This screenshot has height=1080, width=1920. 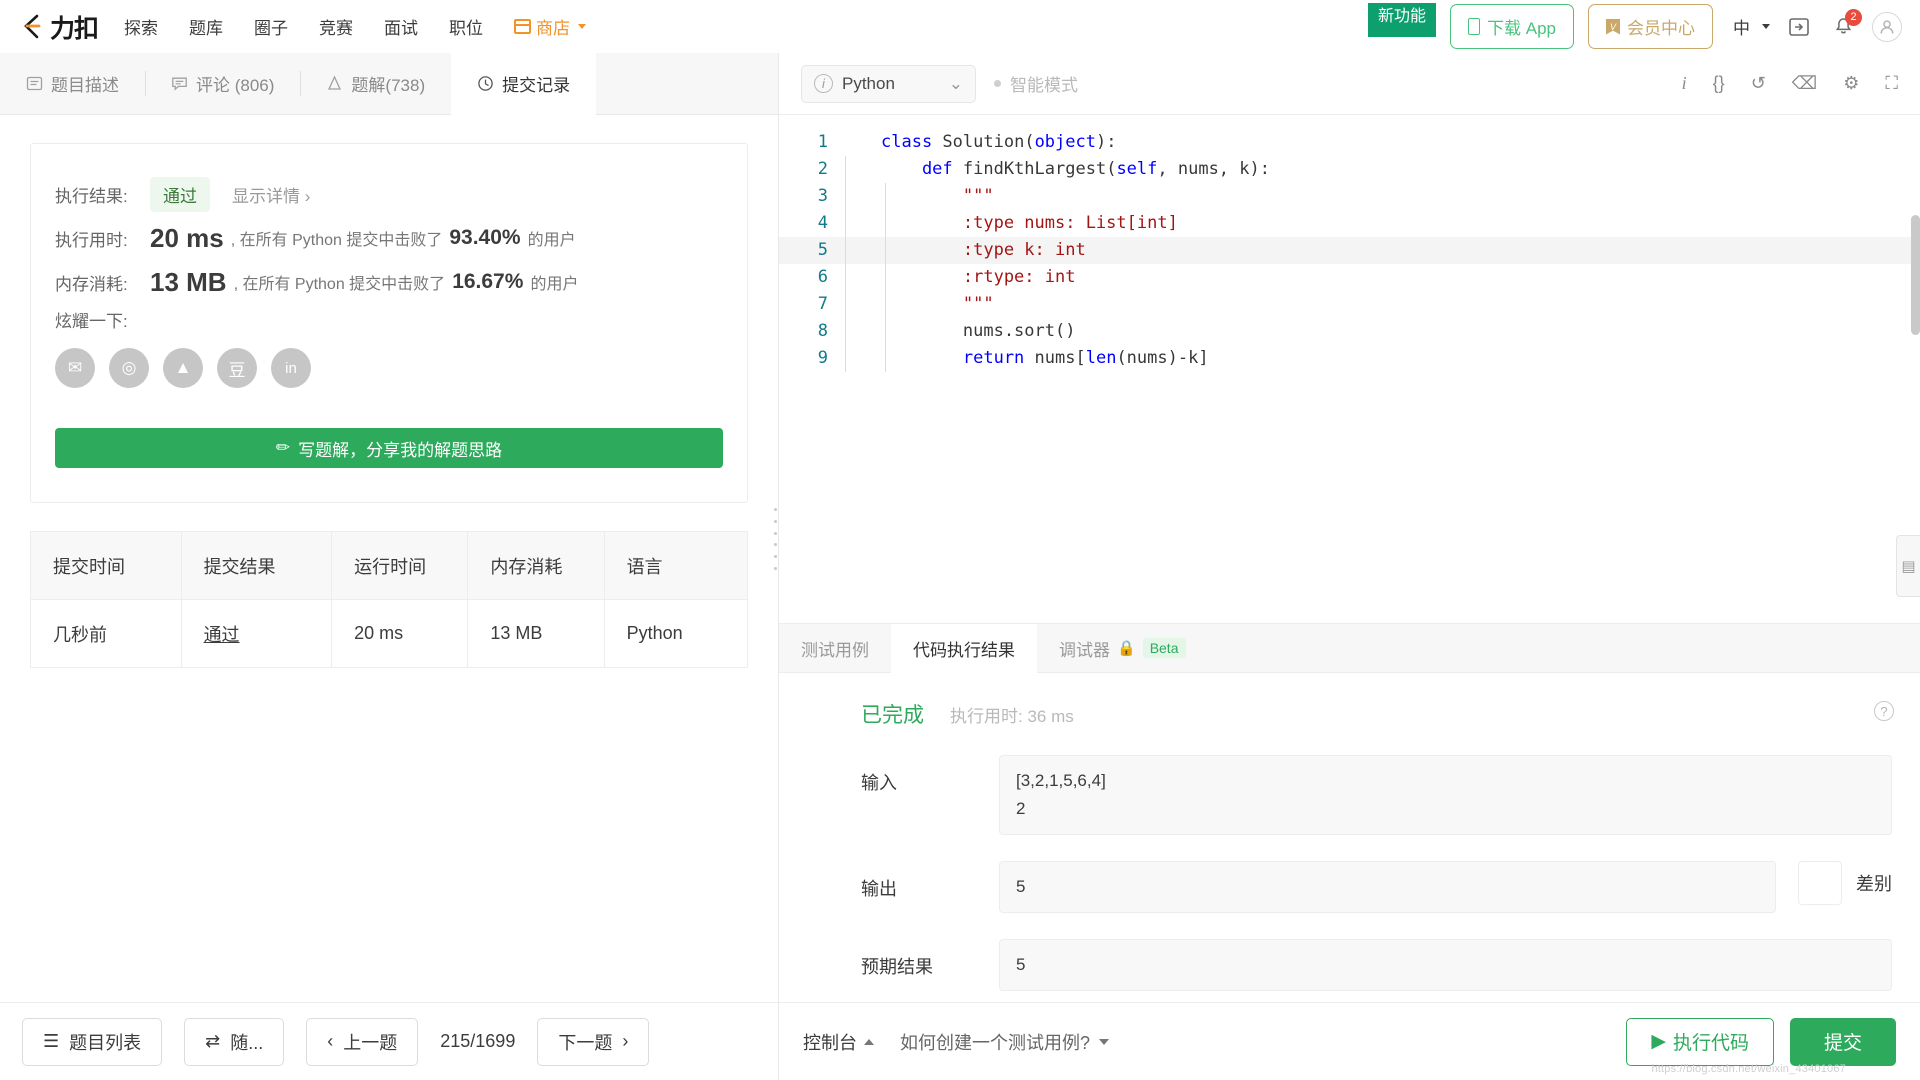 What do you see at coordinates (536, 633) in the screenshot?
I see `cell-memory: 13 MB` at bounding box center [536, 633].